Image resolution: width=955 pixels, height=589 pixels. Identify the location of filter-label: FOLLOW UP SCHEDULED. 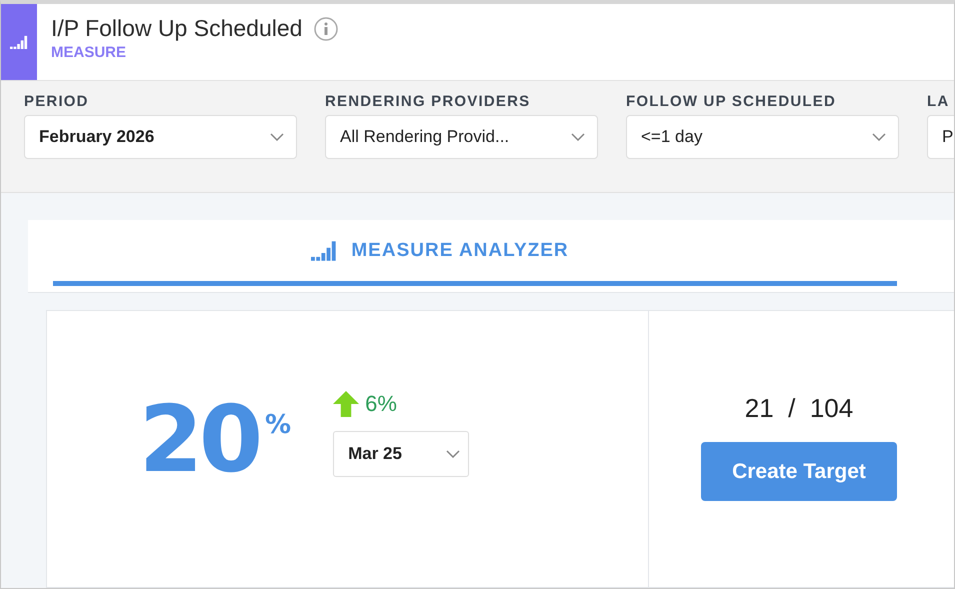
(732, 101).